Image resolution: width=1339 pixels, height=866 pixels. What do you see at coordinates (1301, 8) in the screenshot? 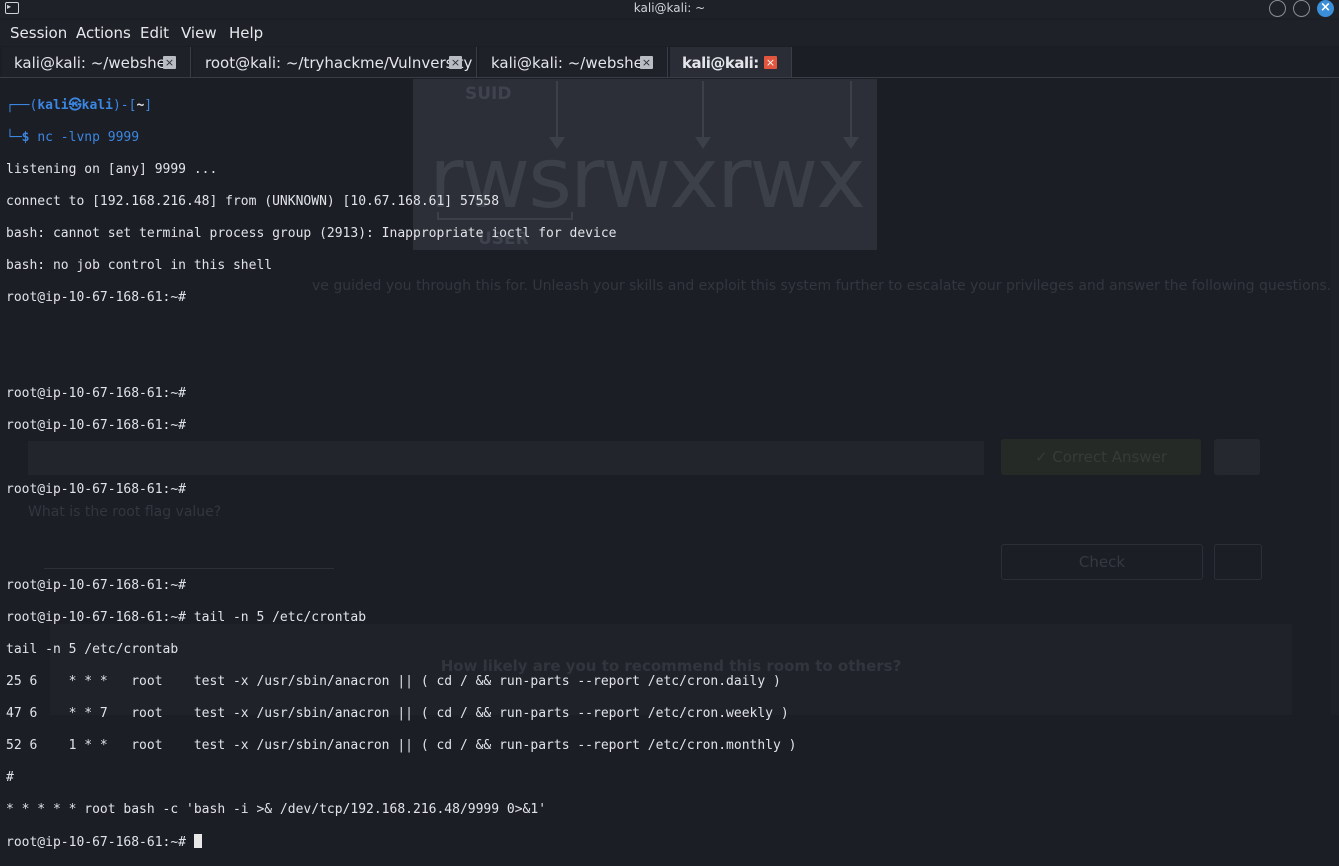
I see `maximize-button` at bounding box center [1301, 8].